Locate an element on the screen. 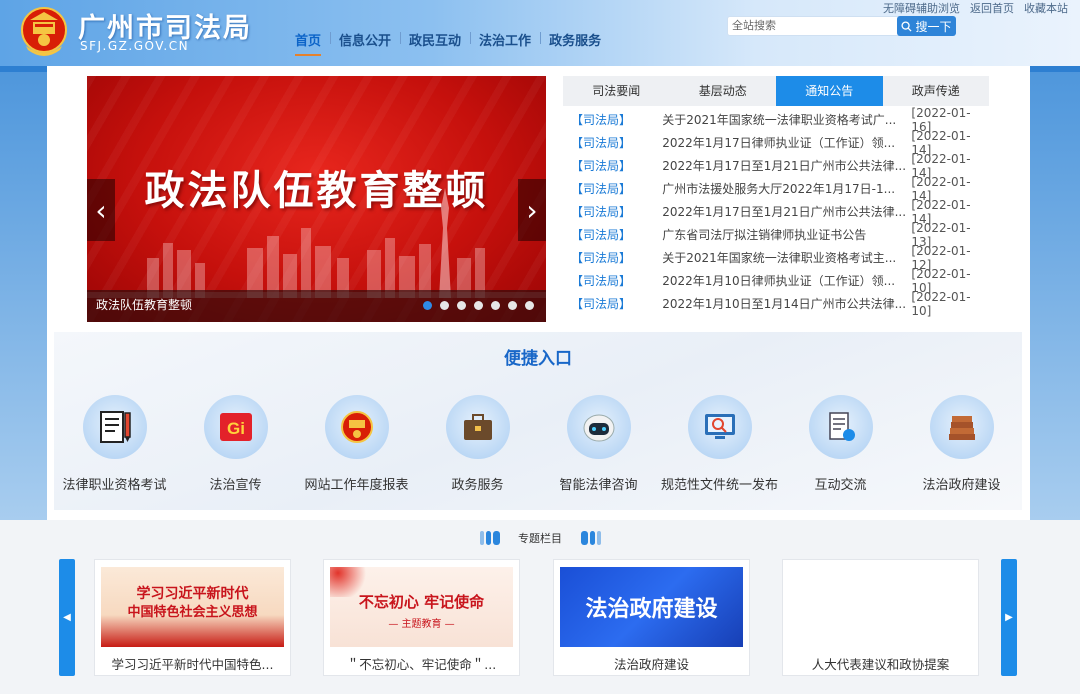 This screenshot has width=1080, height=694. topic-image is located at coordinates (880, 607).